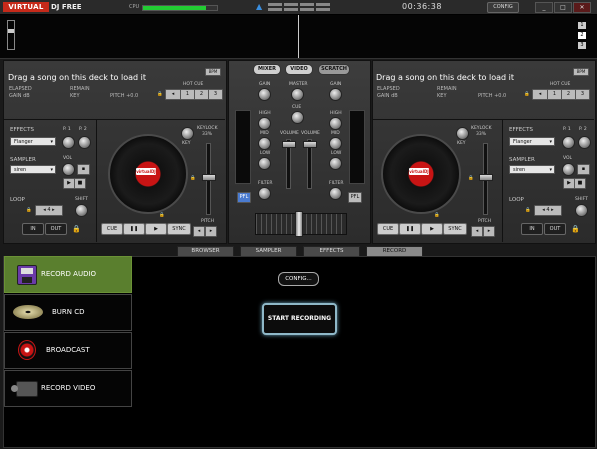 This screenshot has width=597, height=449. Describe the element at coordinates (568, 94) in the screenshot. I see `deck-b-hotcue-2: 2` at that location.